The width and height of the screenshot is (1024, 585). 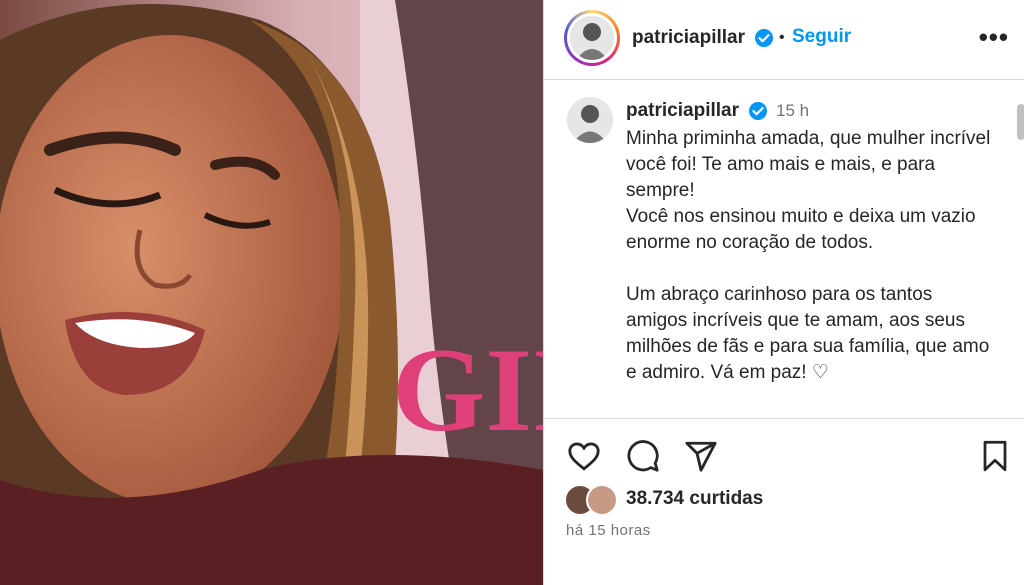 What do you see at coordinates (608, 530) in the screenshot?
I see `post-timestamp: há 15 horas` at bounding box center [608, 530].